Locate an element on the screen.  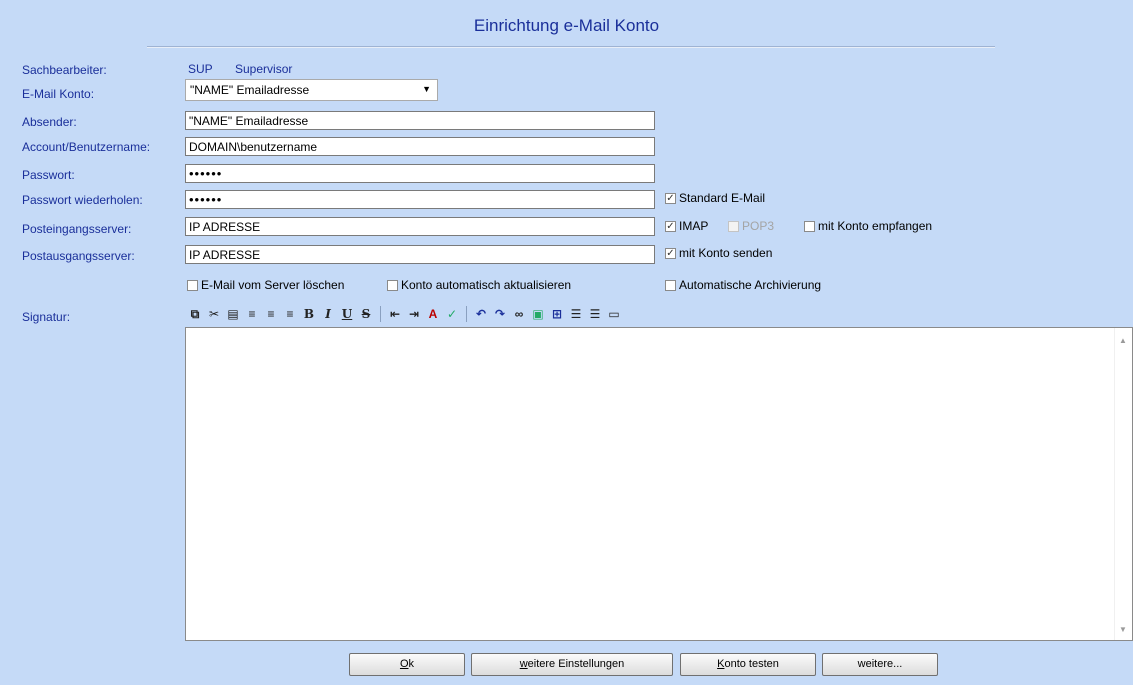
dropdown-arrow-icon: ▼ is located at coordinates (426, 89).